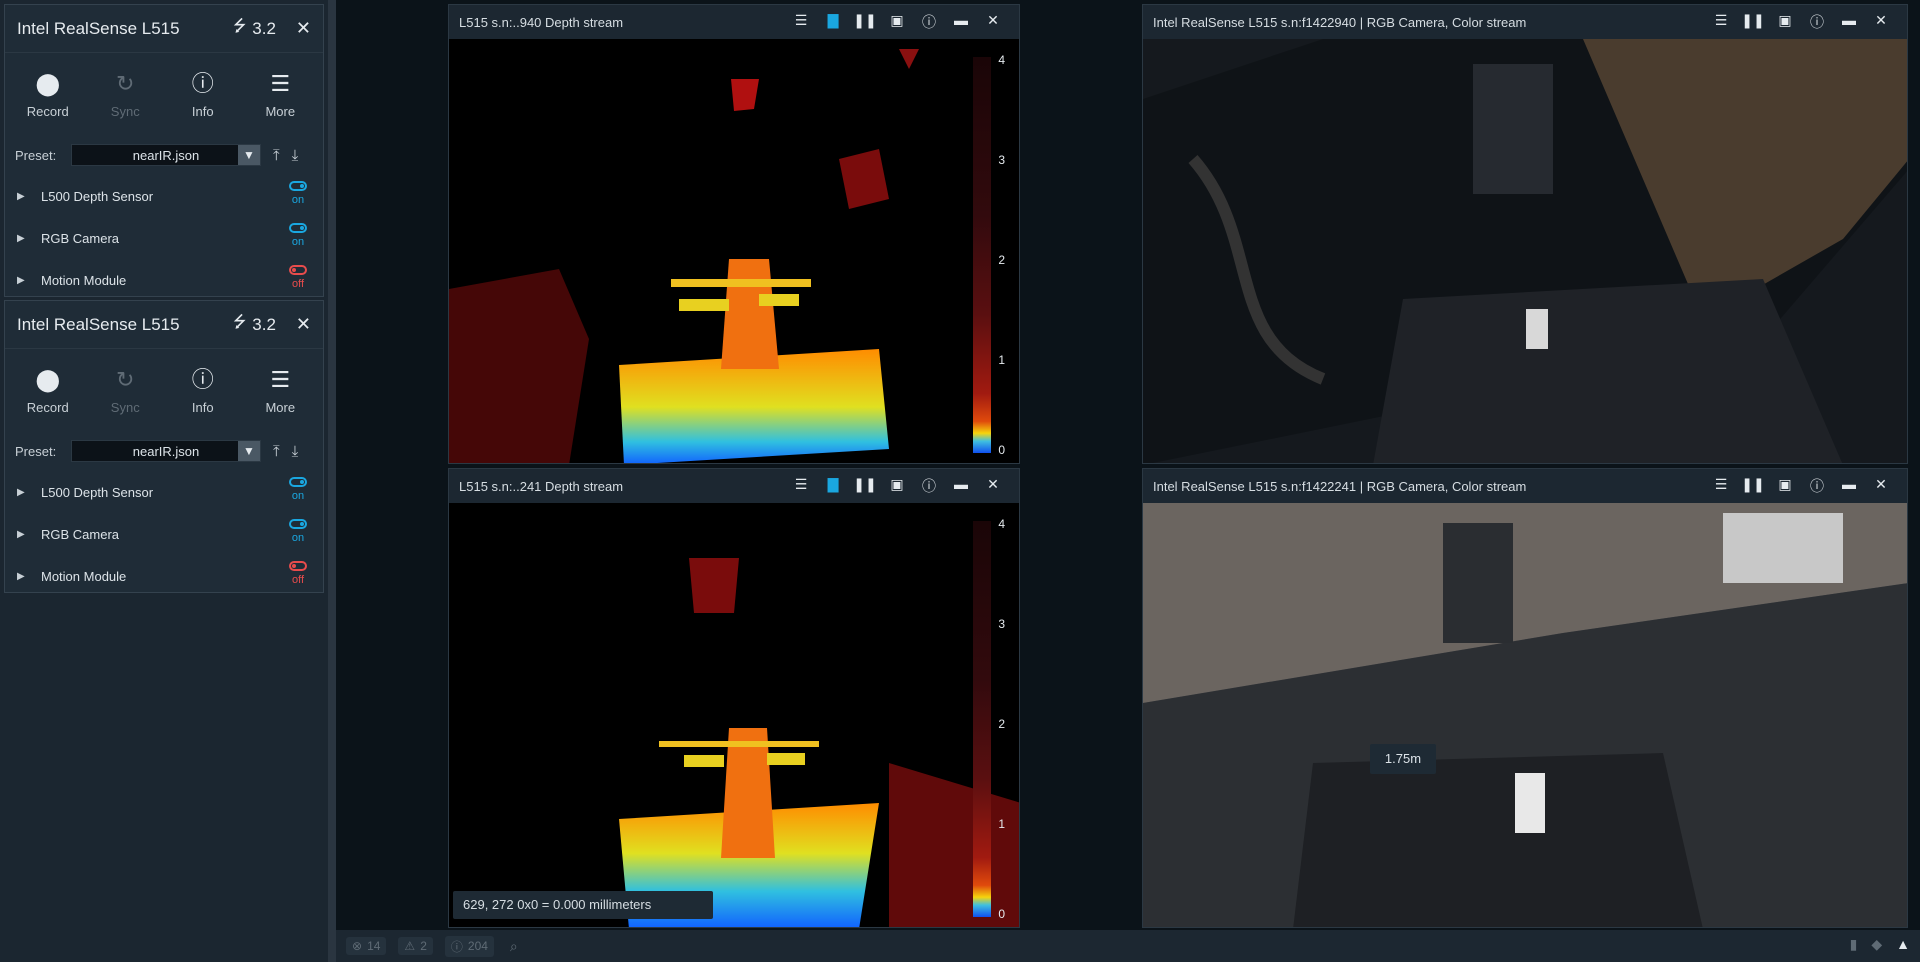 The height and width of the screenshot is (962, 1920). What do you see at coordinates (410, 946) in the screenshot?
I see `warning-icon: ⚠` at bounding box center [410, 946].